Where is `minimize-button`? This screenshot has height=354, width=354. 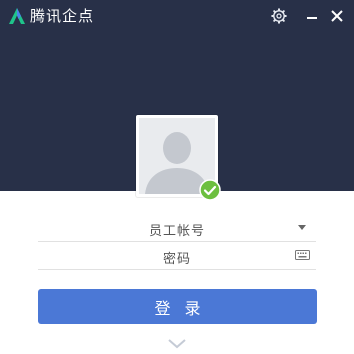 minimize-button is located at coordinates (312, 16).